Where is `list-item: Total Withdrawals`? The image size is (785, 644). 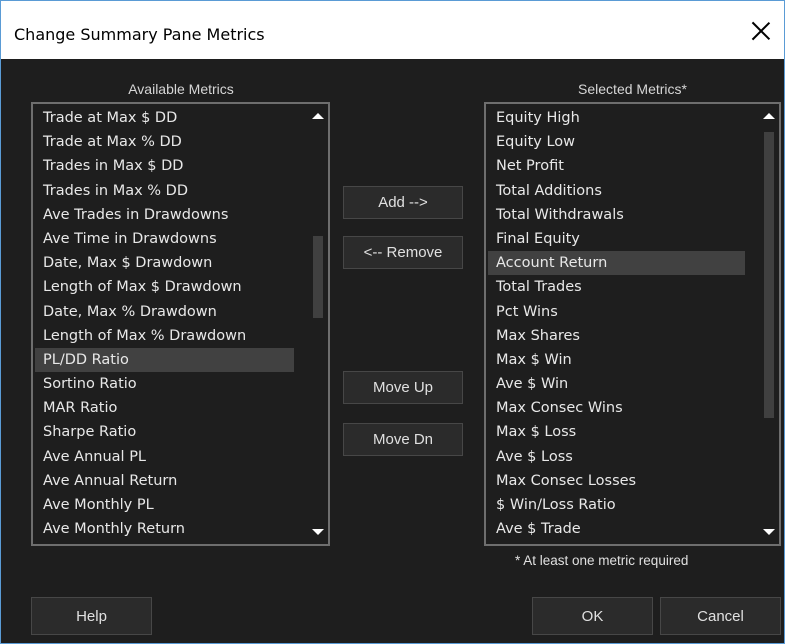 list-item: Total Withdrawals is located at coordinates (616, 215).